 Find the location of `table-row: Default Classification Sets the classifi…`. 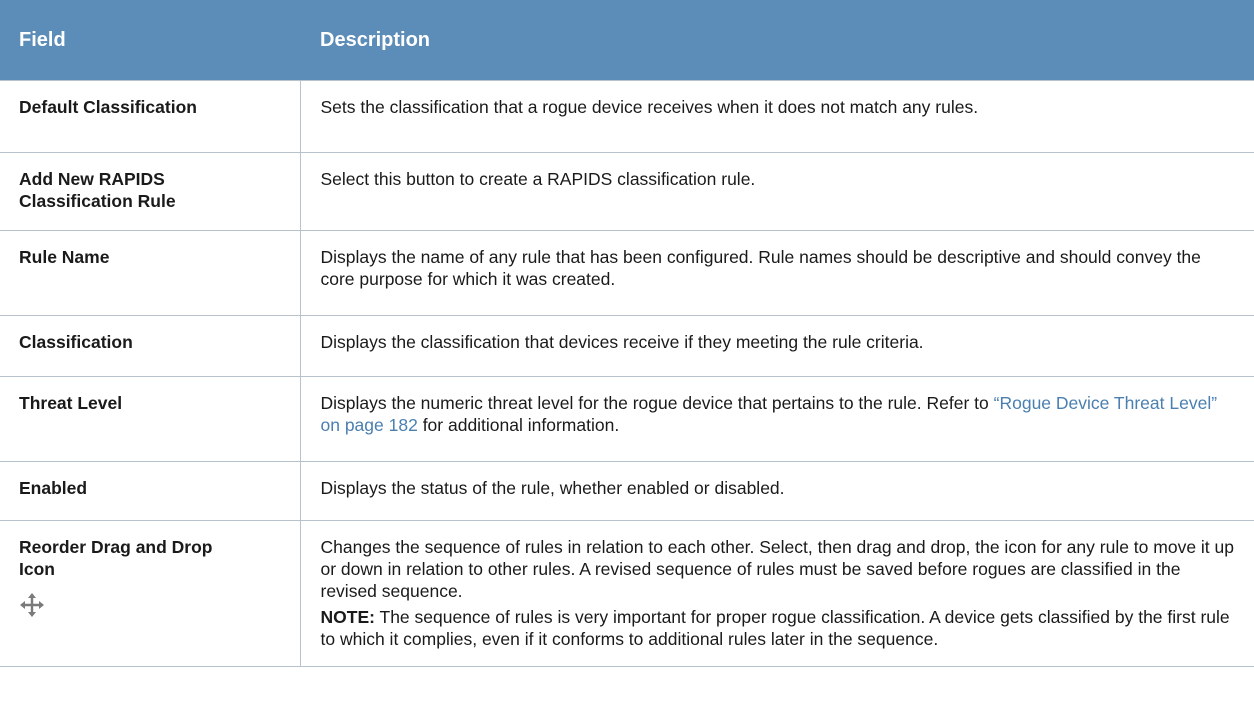

table-row: Default Classification Sets the classifi… is located at coordinates (627, 116).